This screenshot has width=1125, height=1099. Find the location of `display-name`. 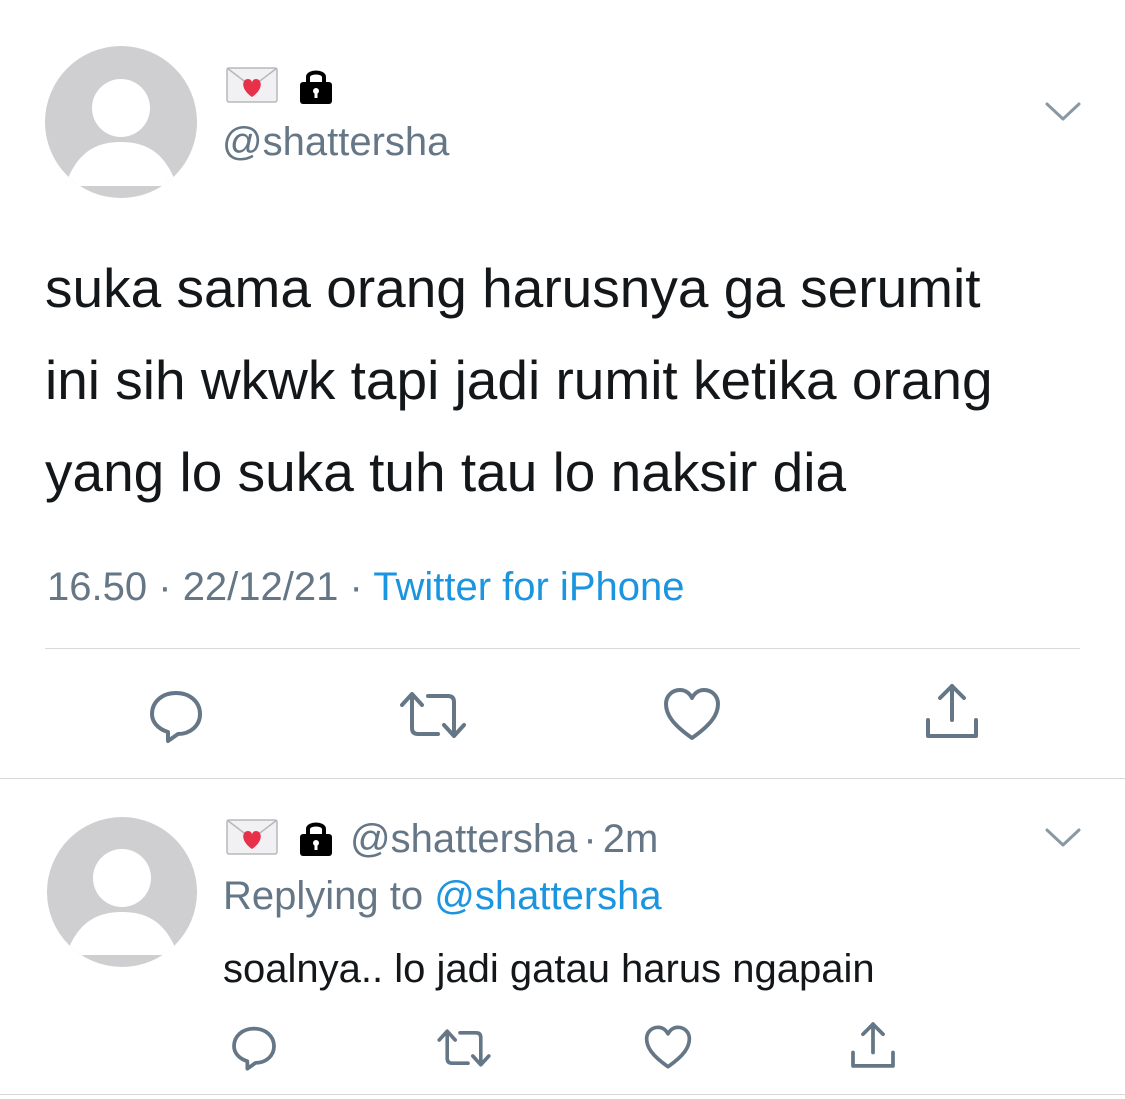

display-name is located at coordinates (281, 87).